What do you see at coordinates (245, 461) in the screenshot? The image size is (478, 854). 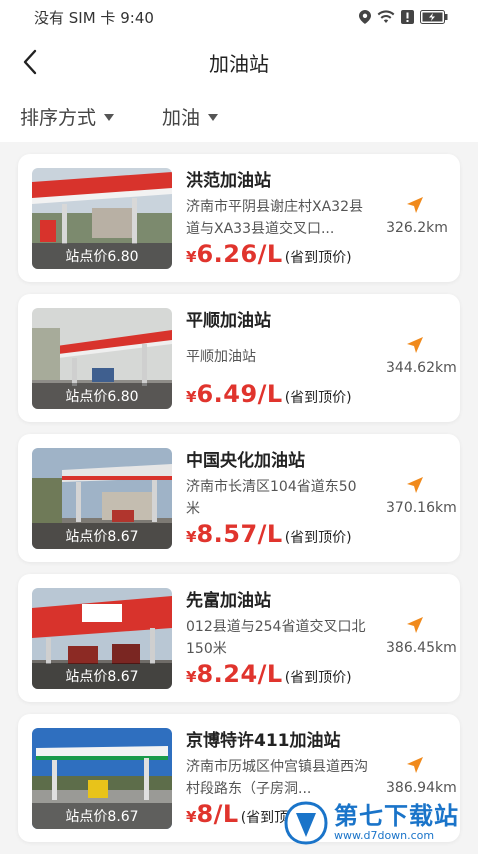 I see `station-name: 中国央化加油站` at bounding box center [245, 461].